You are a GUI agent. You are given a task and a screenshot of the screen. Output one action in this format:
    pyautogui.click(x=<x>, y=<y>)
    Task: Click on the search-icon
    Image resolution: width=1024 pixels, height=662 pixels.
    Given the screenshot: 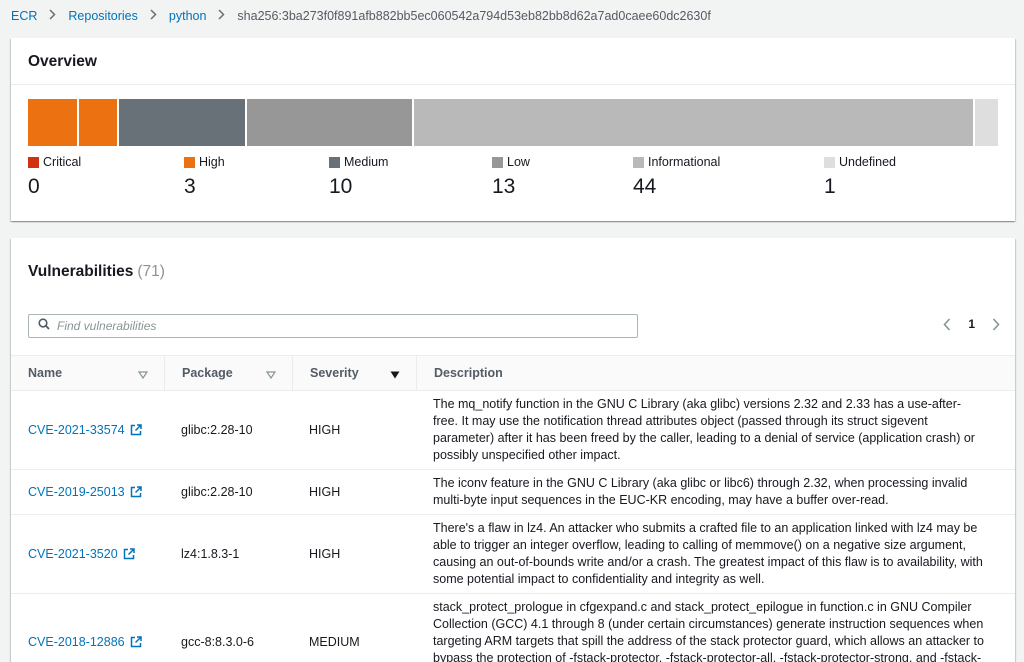 What is the action you would take?
    pyautogui.click(x=44, y=326)
    